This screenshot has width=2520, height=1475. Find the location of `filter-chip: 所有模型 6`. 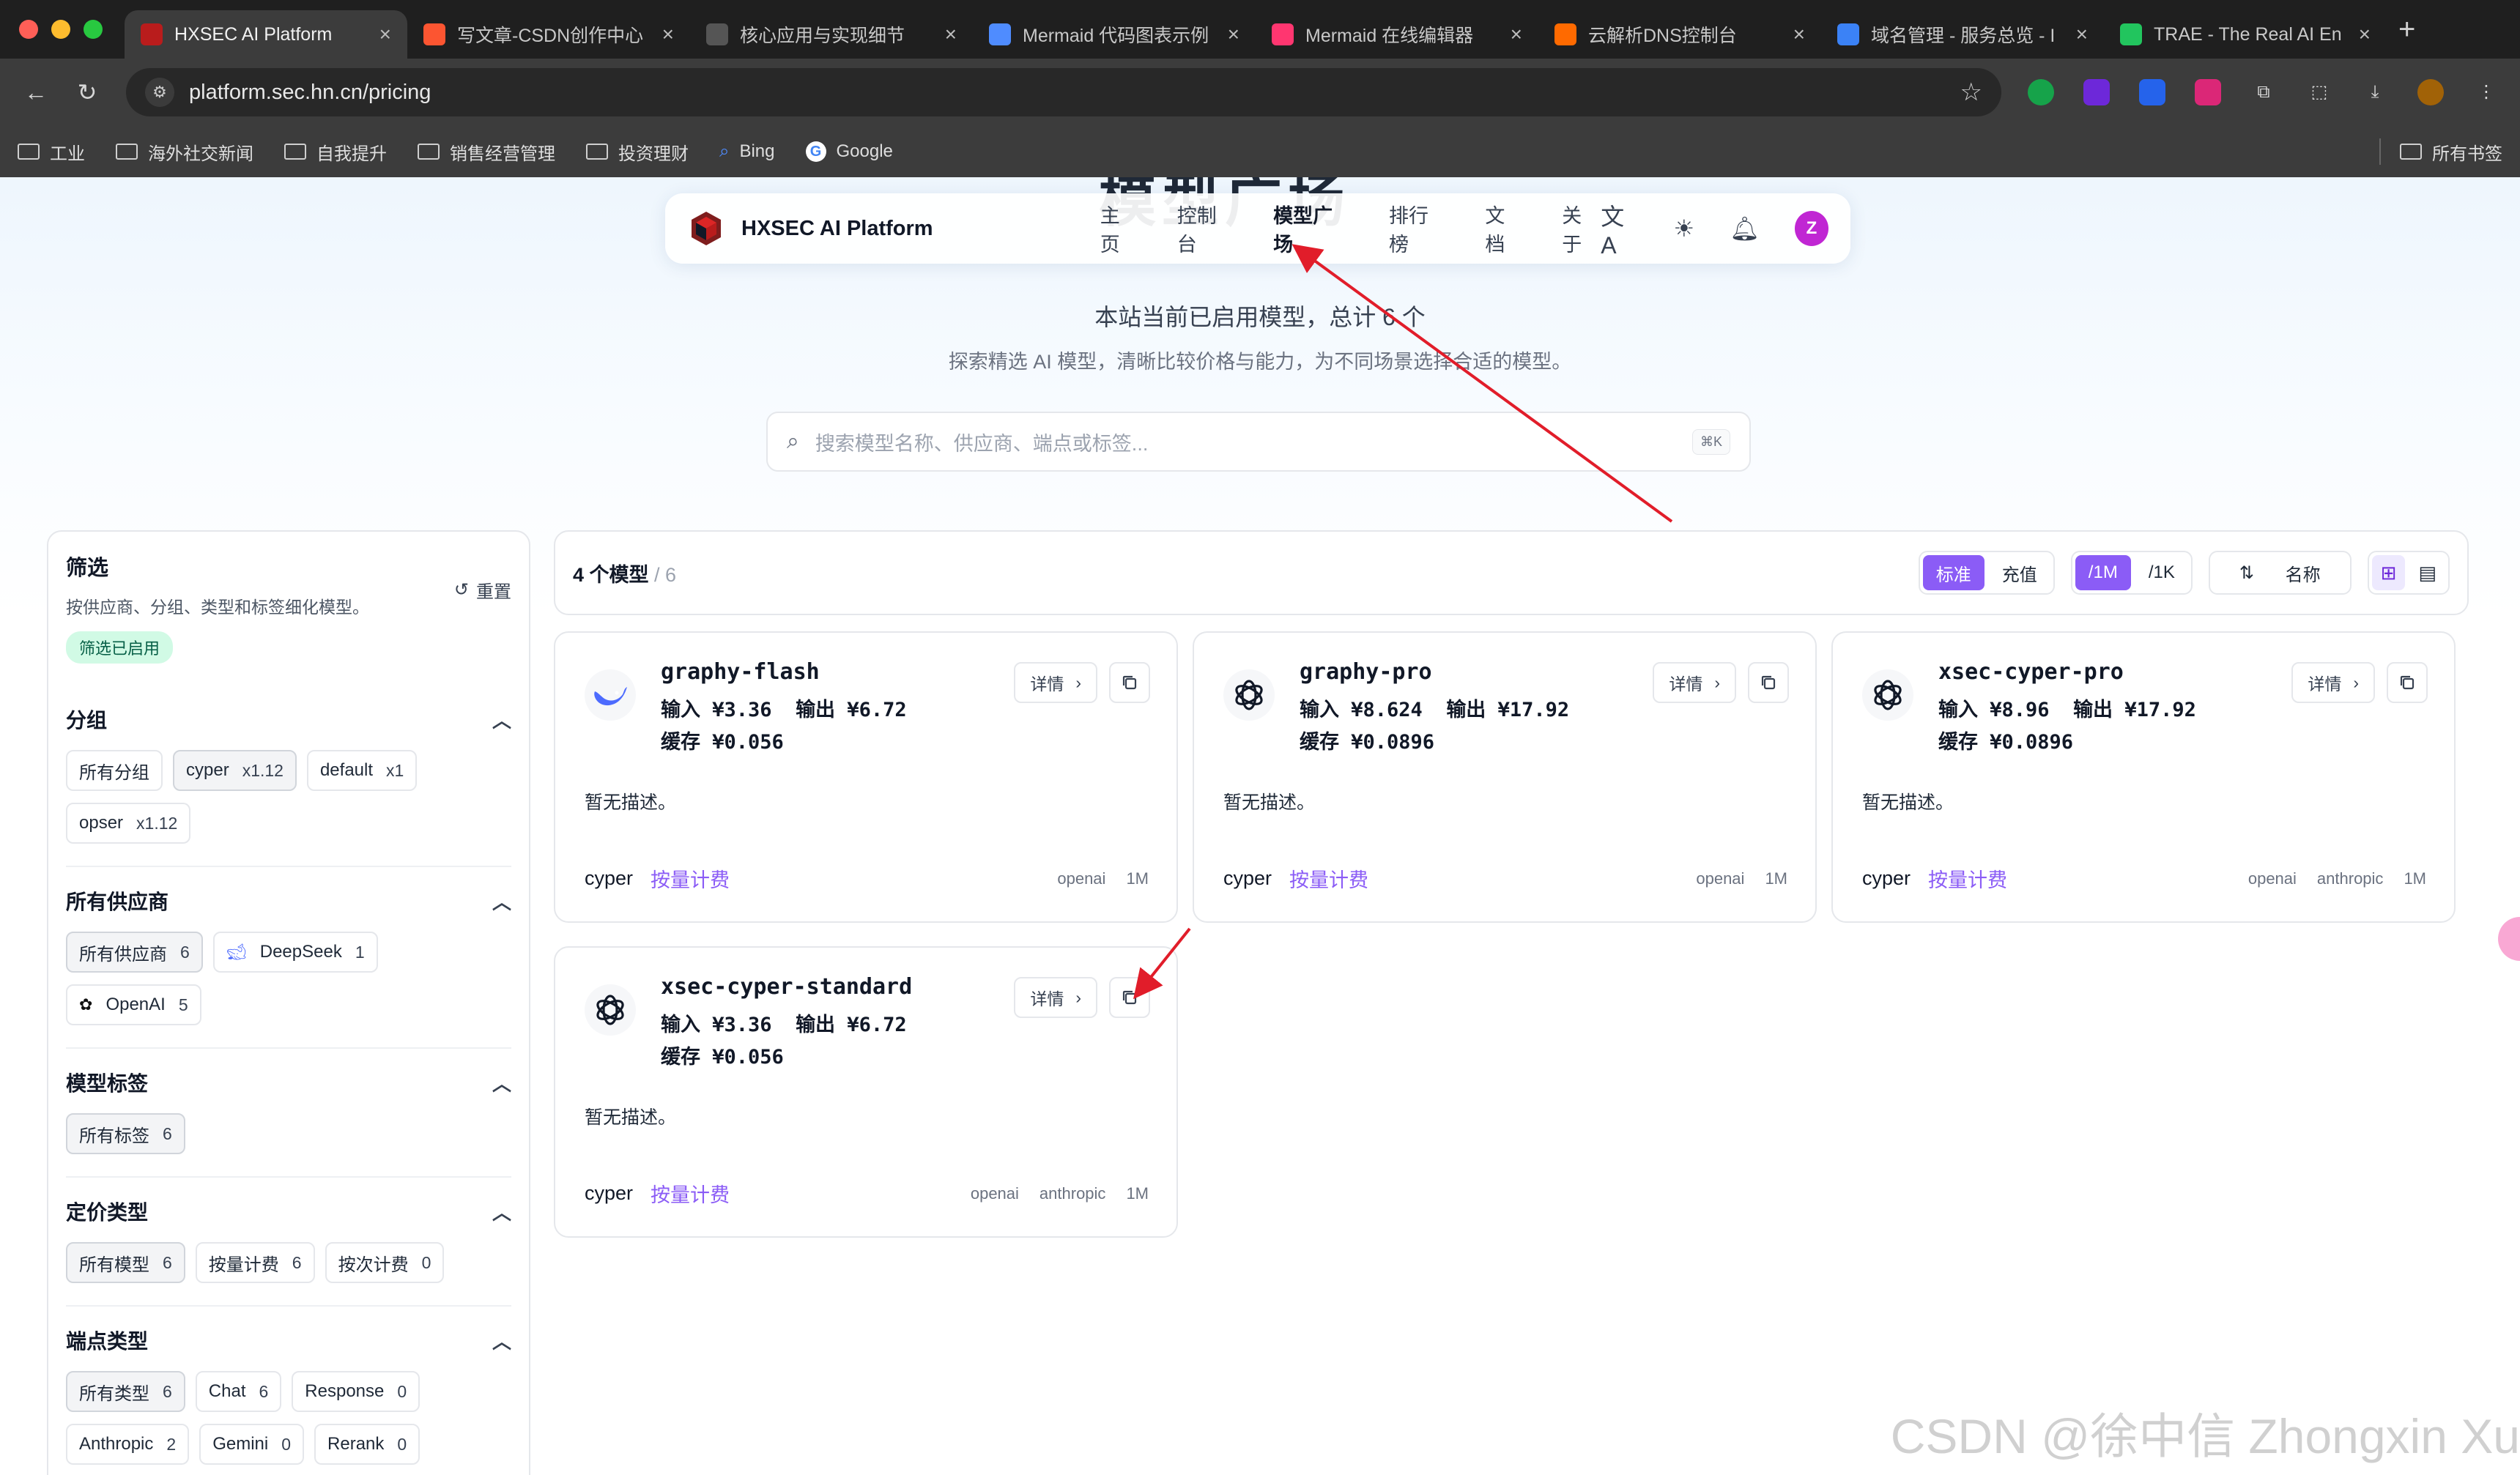

filter-chip: 所有模型 6 is located at coordinates (125, 1262).